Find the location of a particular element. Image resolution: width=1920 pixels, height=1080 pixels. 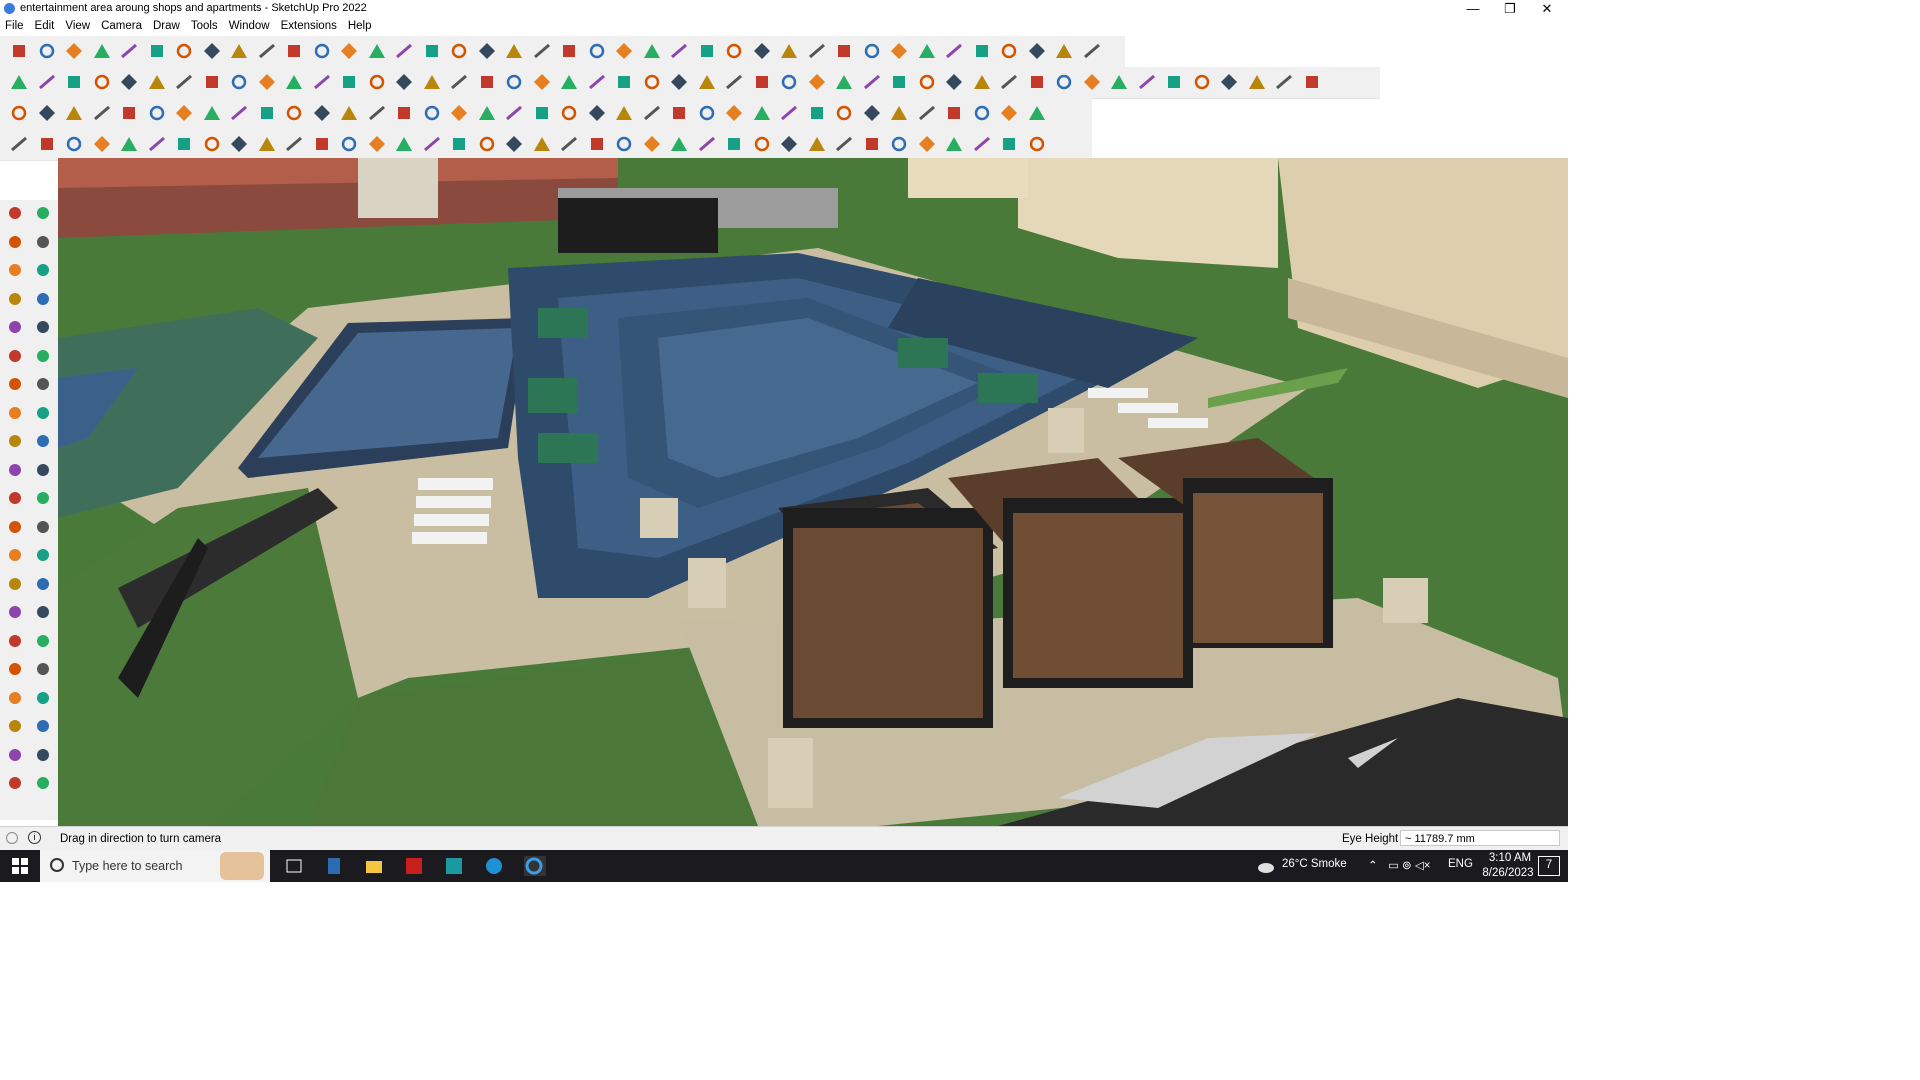

menu-view: View is located at coordinates (78, 26).